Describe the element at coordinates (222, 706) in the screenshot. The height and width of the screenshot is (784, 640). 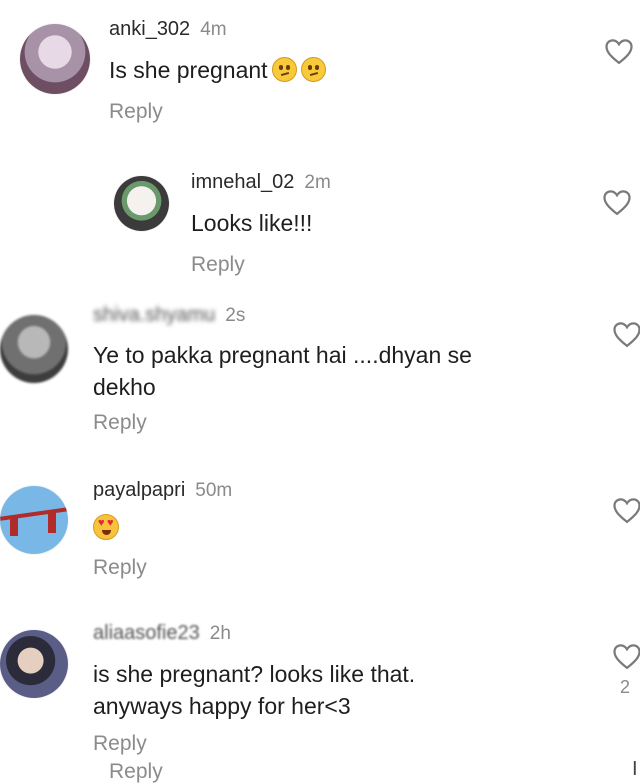
I see `comment-line: anyways happy for her<3` at that location.